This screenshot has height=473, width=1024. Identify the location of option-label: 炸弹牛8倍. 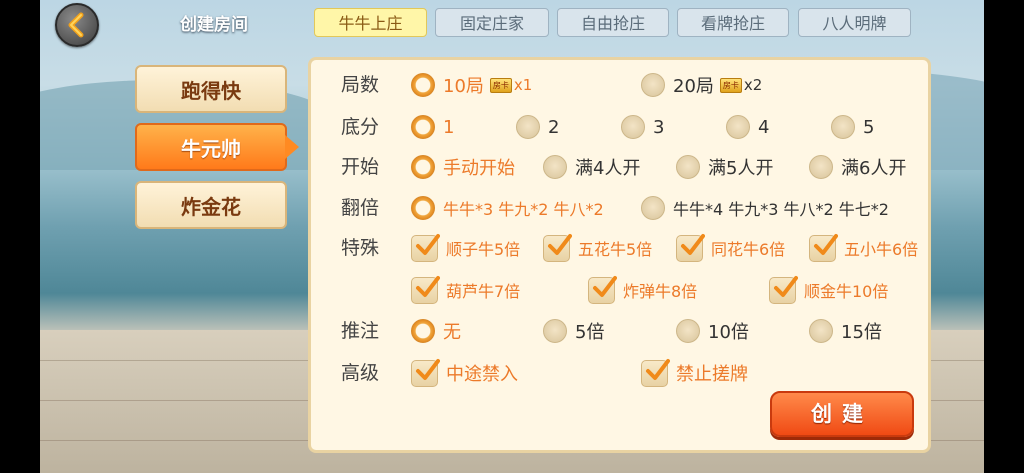
(660, 291).